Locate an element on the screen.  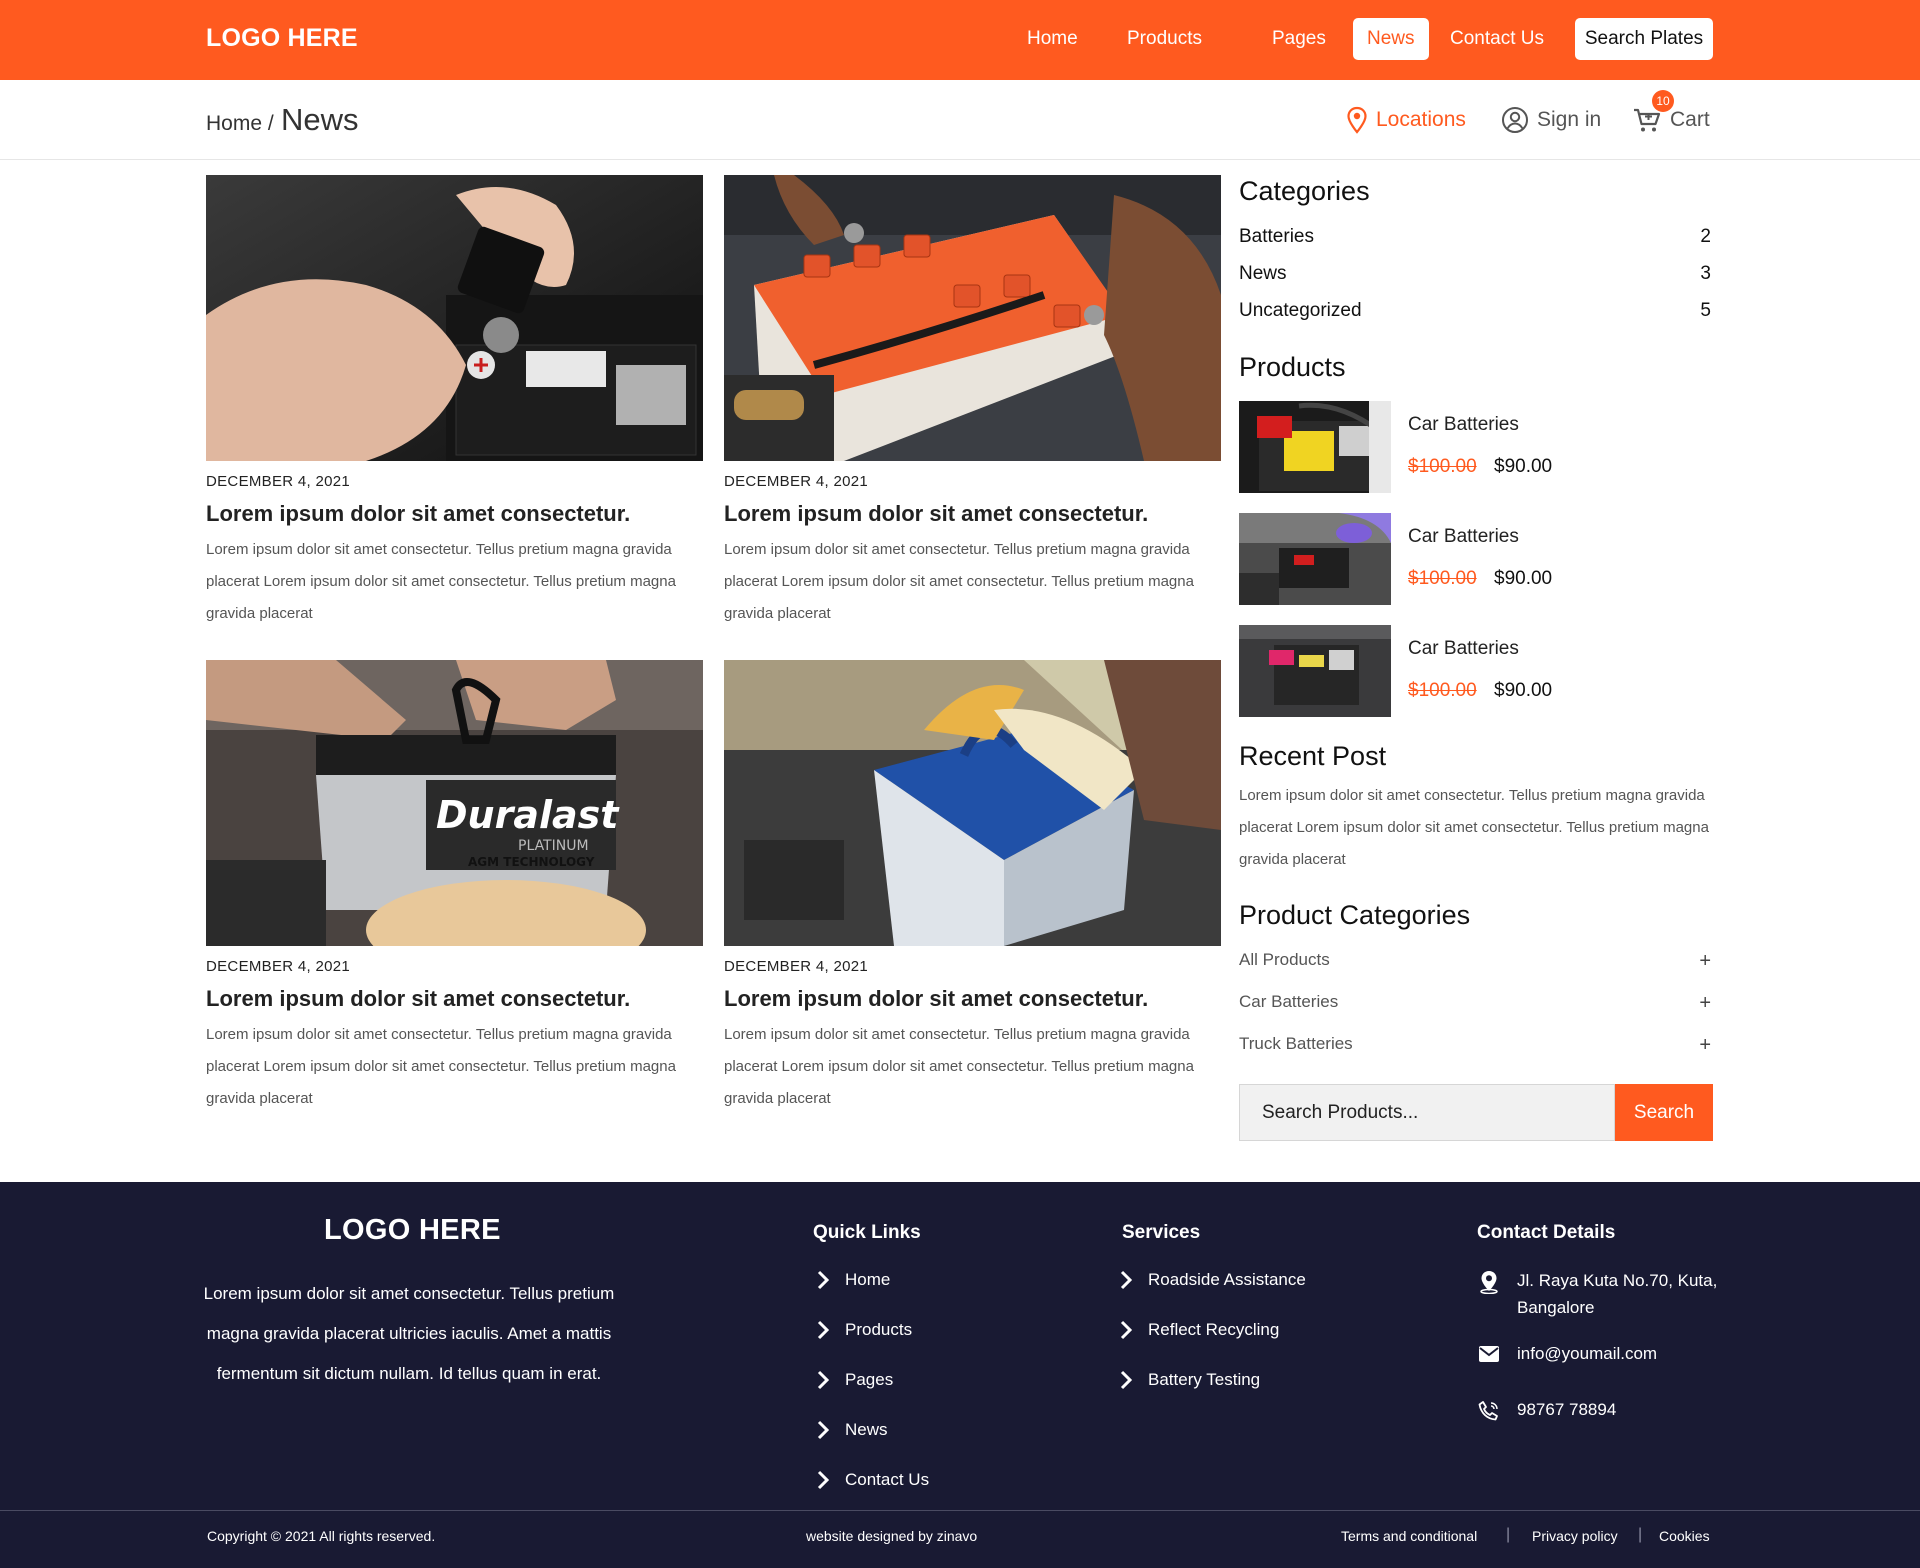
duralast-logo-text: Duralast is located at coordinates (528, 815).